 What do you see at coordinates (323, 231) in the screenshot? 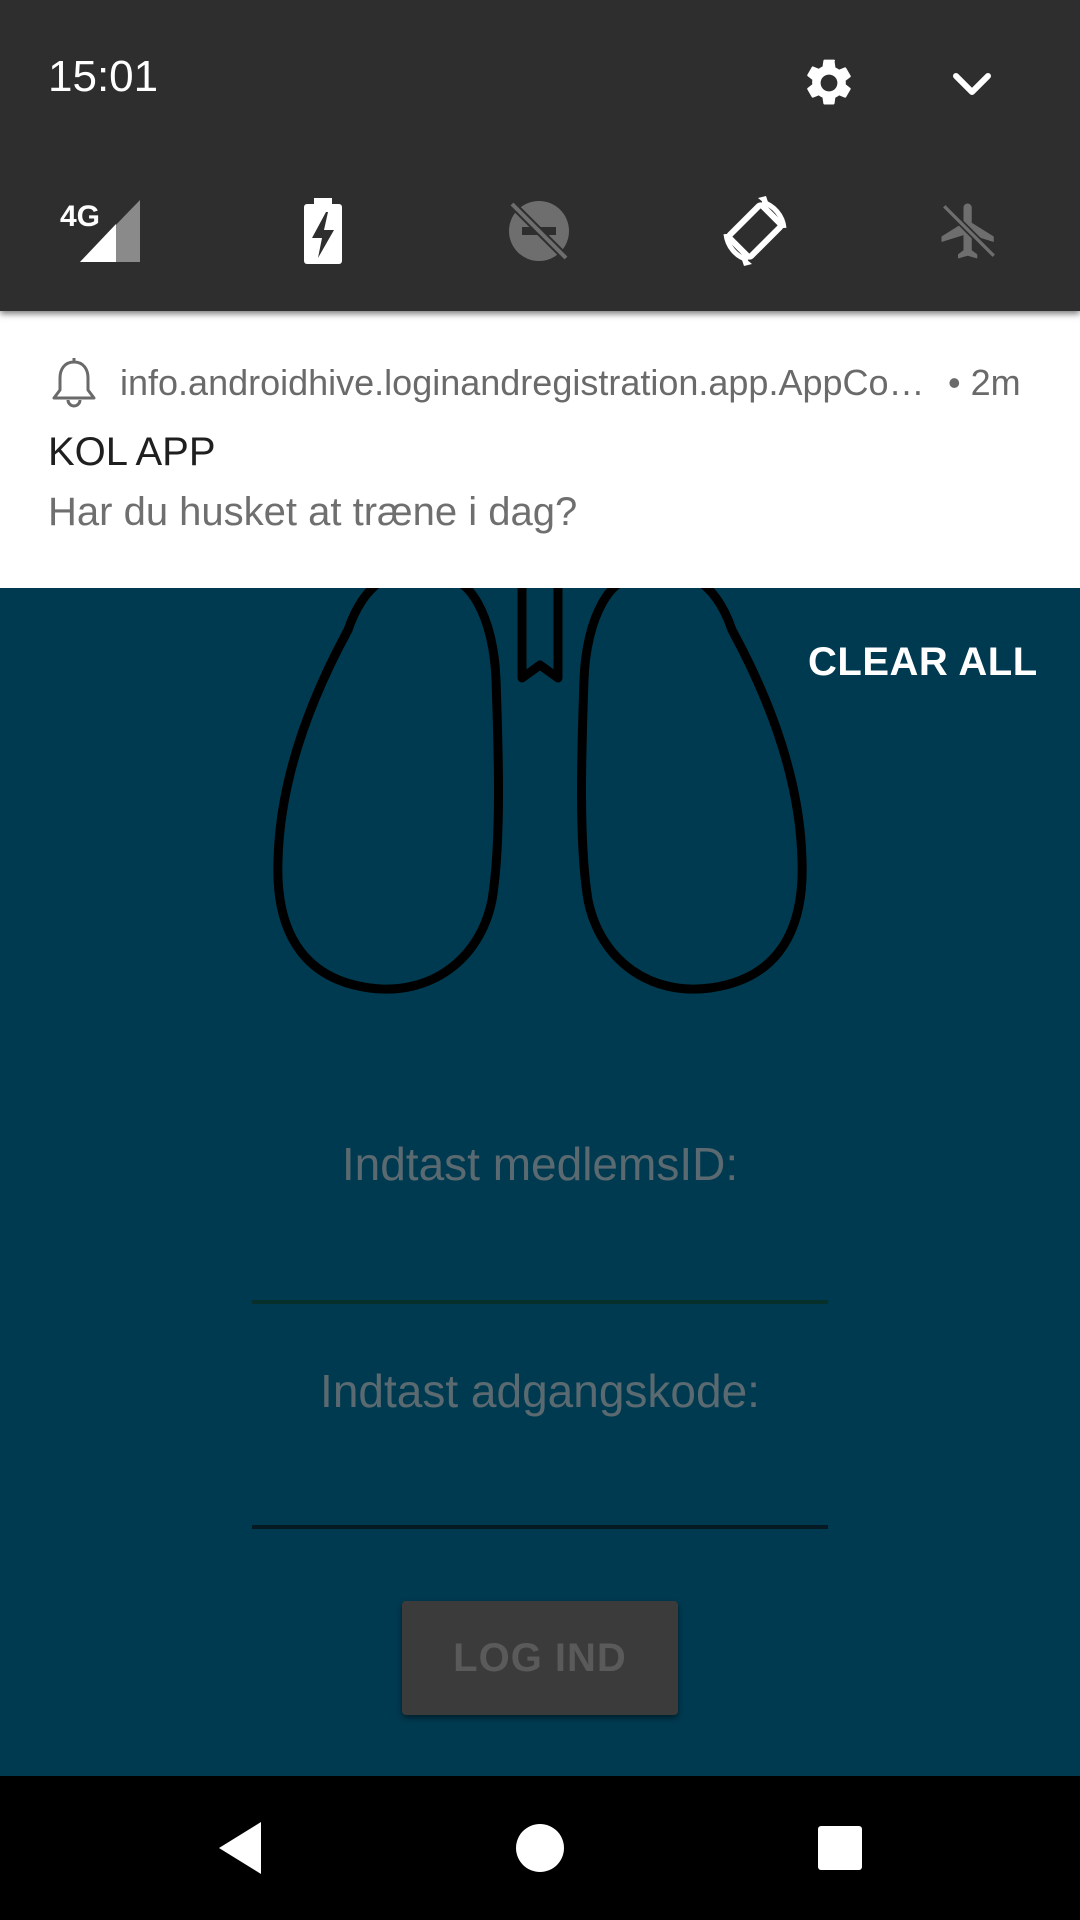
I see `battery-saver-icon` at bounding box center [323, 231].